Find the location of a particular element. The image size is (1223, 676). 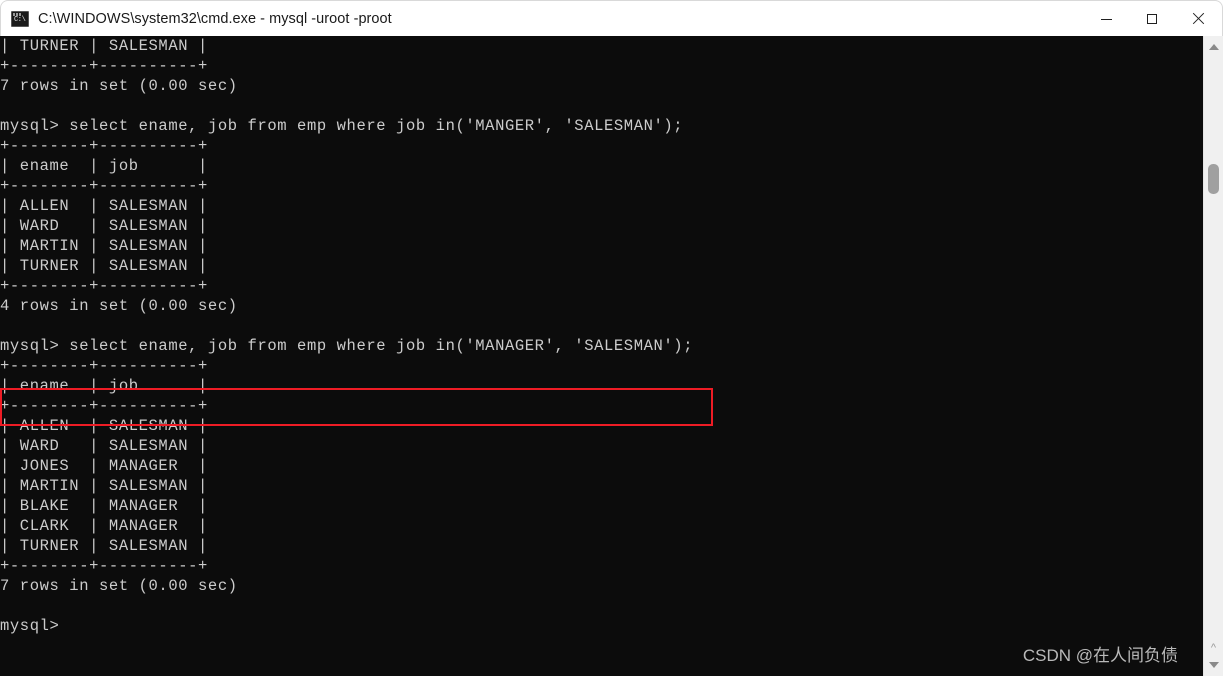

maximize-icon is located at coordinates (1152, 19).